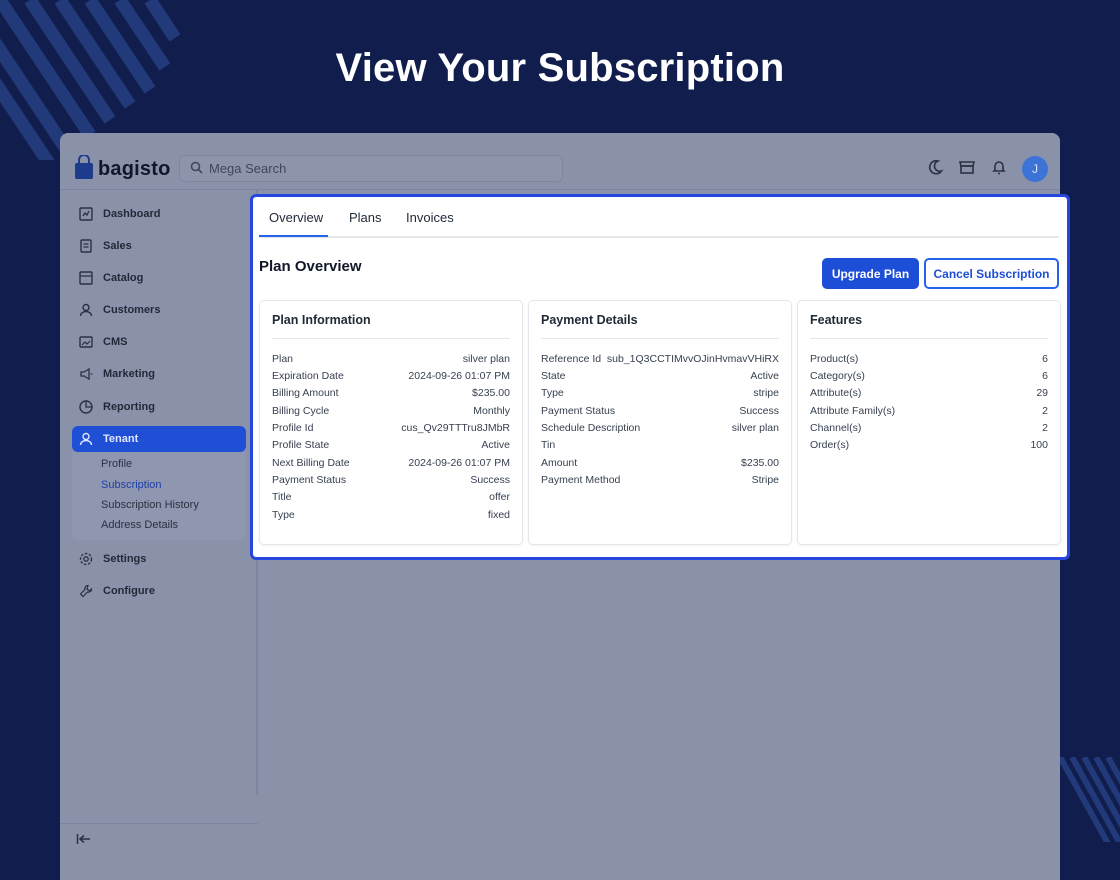 The width and height of the screenshot is (1120, 880). Describe the element at coordinates (491, 410) in the screenshot. I see `row-value: Monthly` at that location.